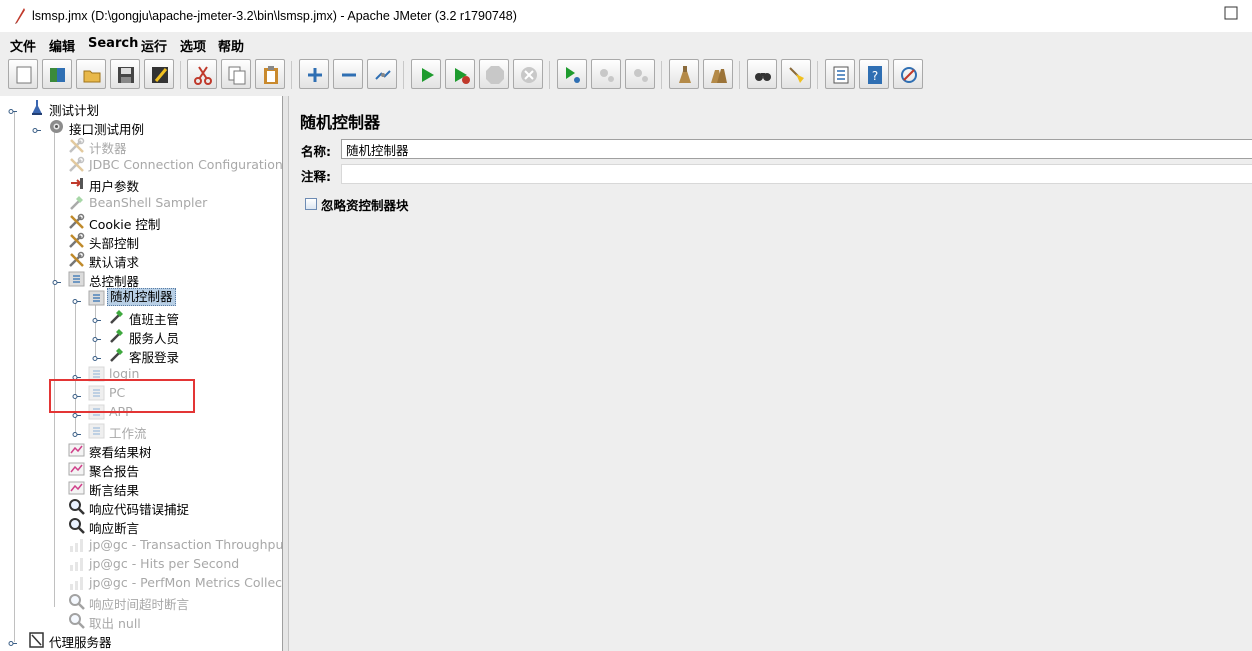 The image size is (1252, 651). What do you see at coordinates (840, 74) in the screenshot?
I see `function-helper-button` at bounding box center [840, 74].